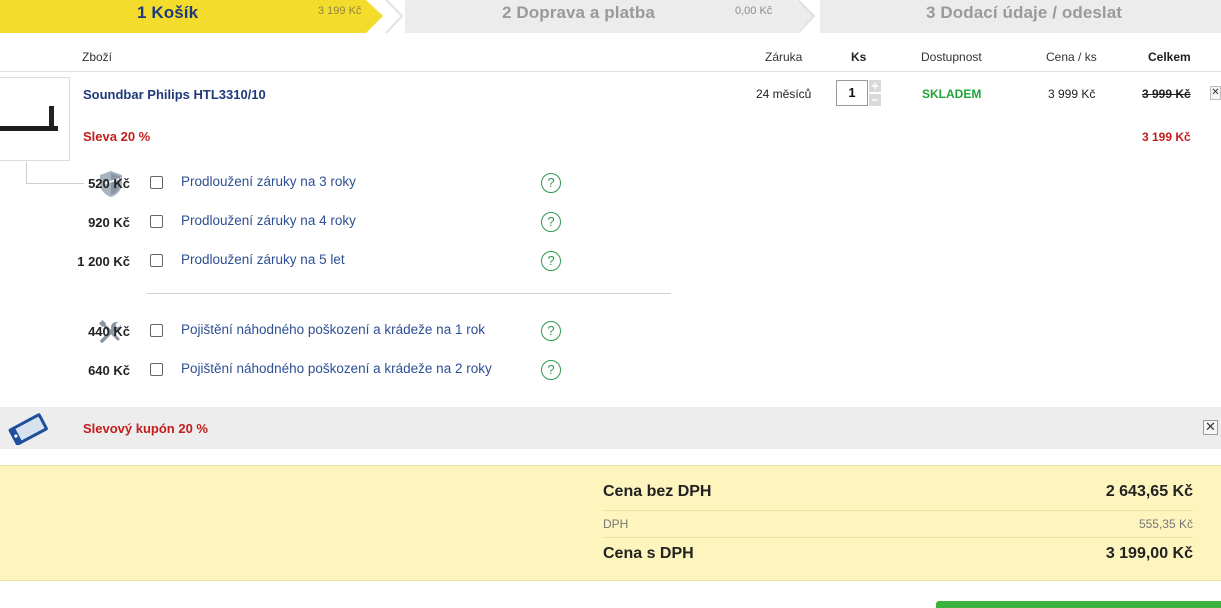 The height and width of the screenshot is (608, 1221). I want to click on step-shipping-price: 0,00 Kč, so click(754, 11).